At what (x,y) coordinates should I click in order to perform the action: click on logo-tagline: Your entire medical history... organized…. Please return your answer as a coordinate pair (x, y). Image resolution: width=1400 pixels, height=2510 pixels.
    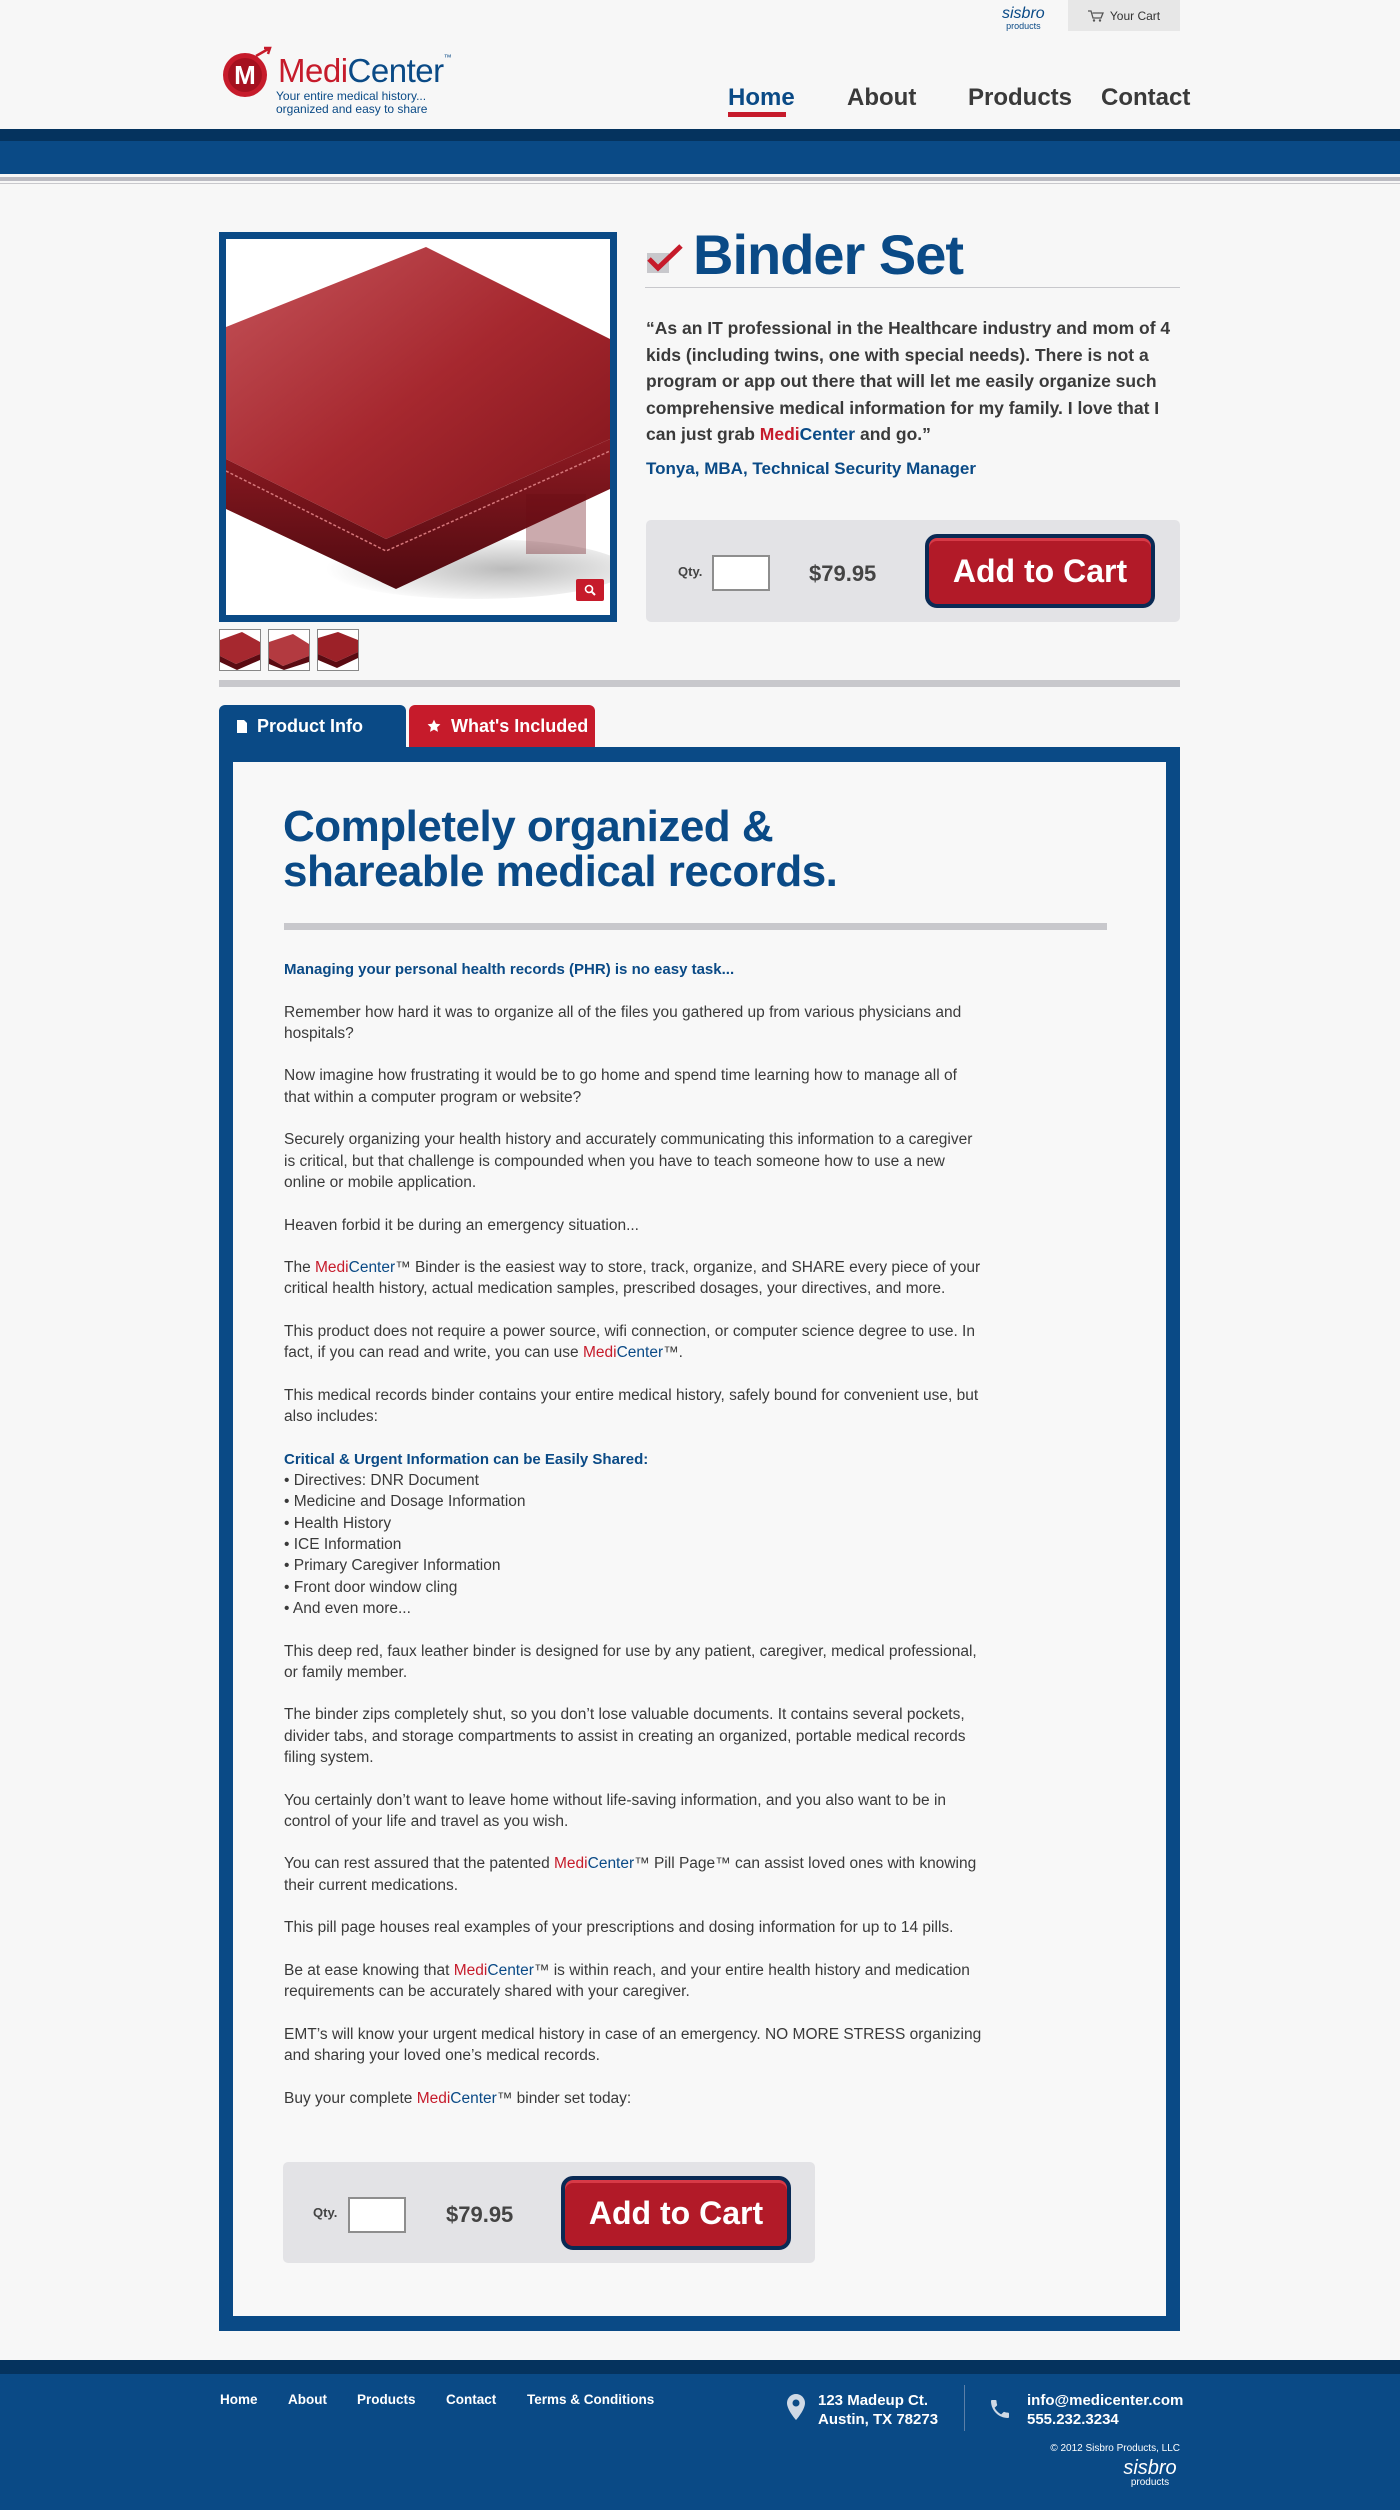
    Looking at the image, I should click on (351, 103).